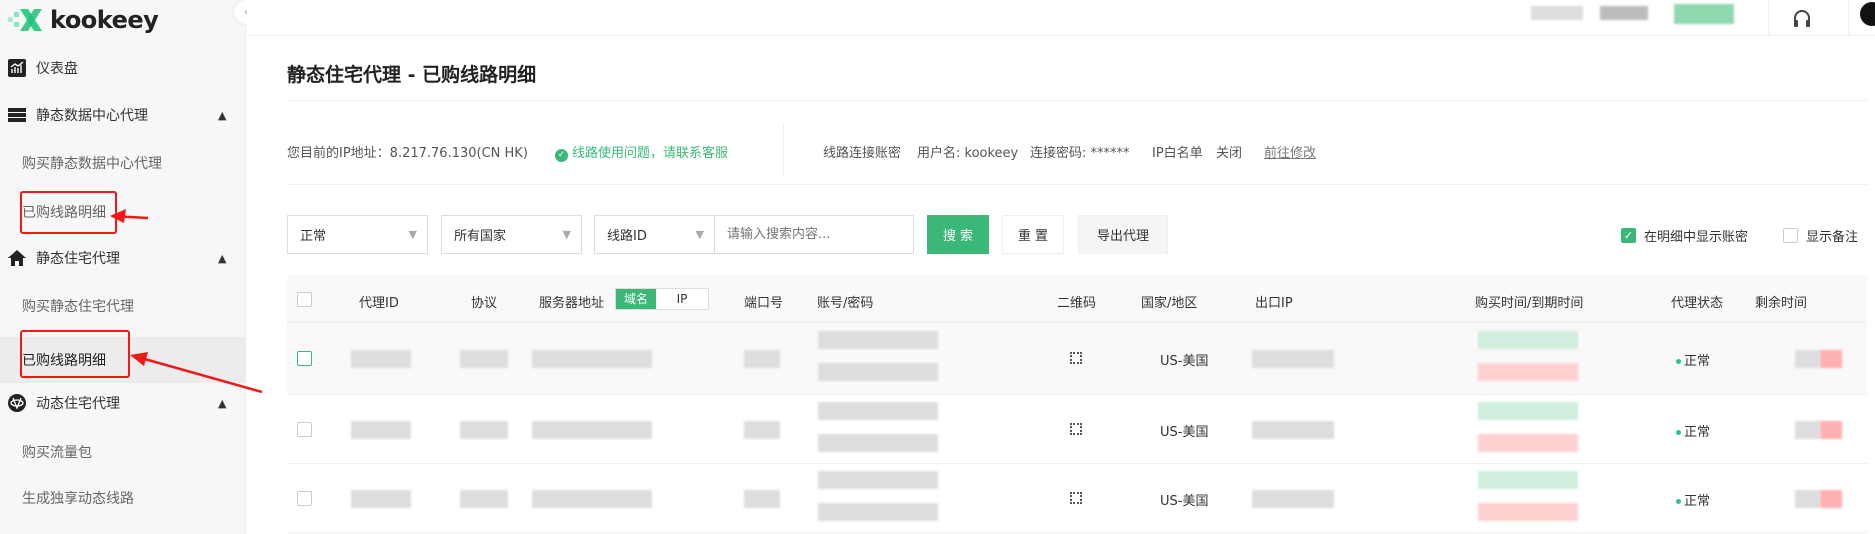 Image resolution: width=1875 pixels, height=534 pixels. I want to click on search-button: 搜 索, so click(958, 234).